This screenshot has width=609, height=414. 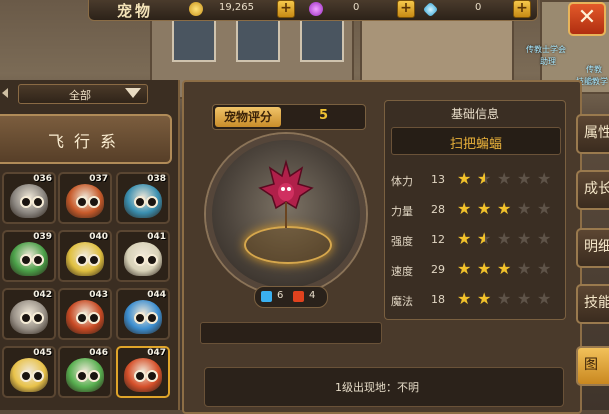 I want to click on resource-bar: 宠物 19,265 + 0 + 0 +, so click(x=313, y=10).